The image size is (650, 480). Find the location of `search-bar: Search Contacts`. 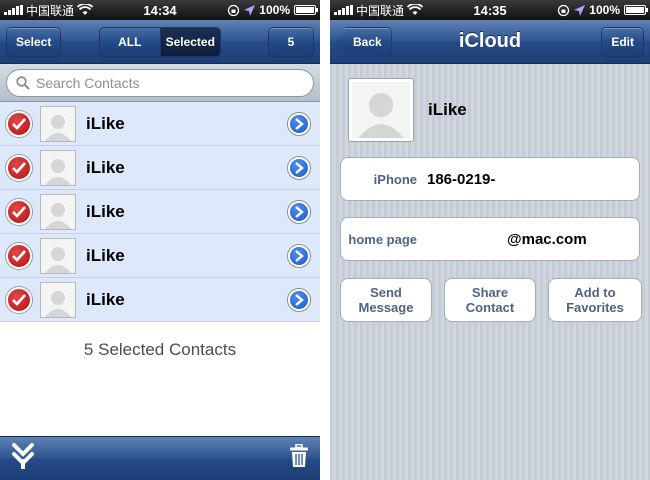

search-bar: Search Contacts is located at coordinates (160, 83).